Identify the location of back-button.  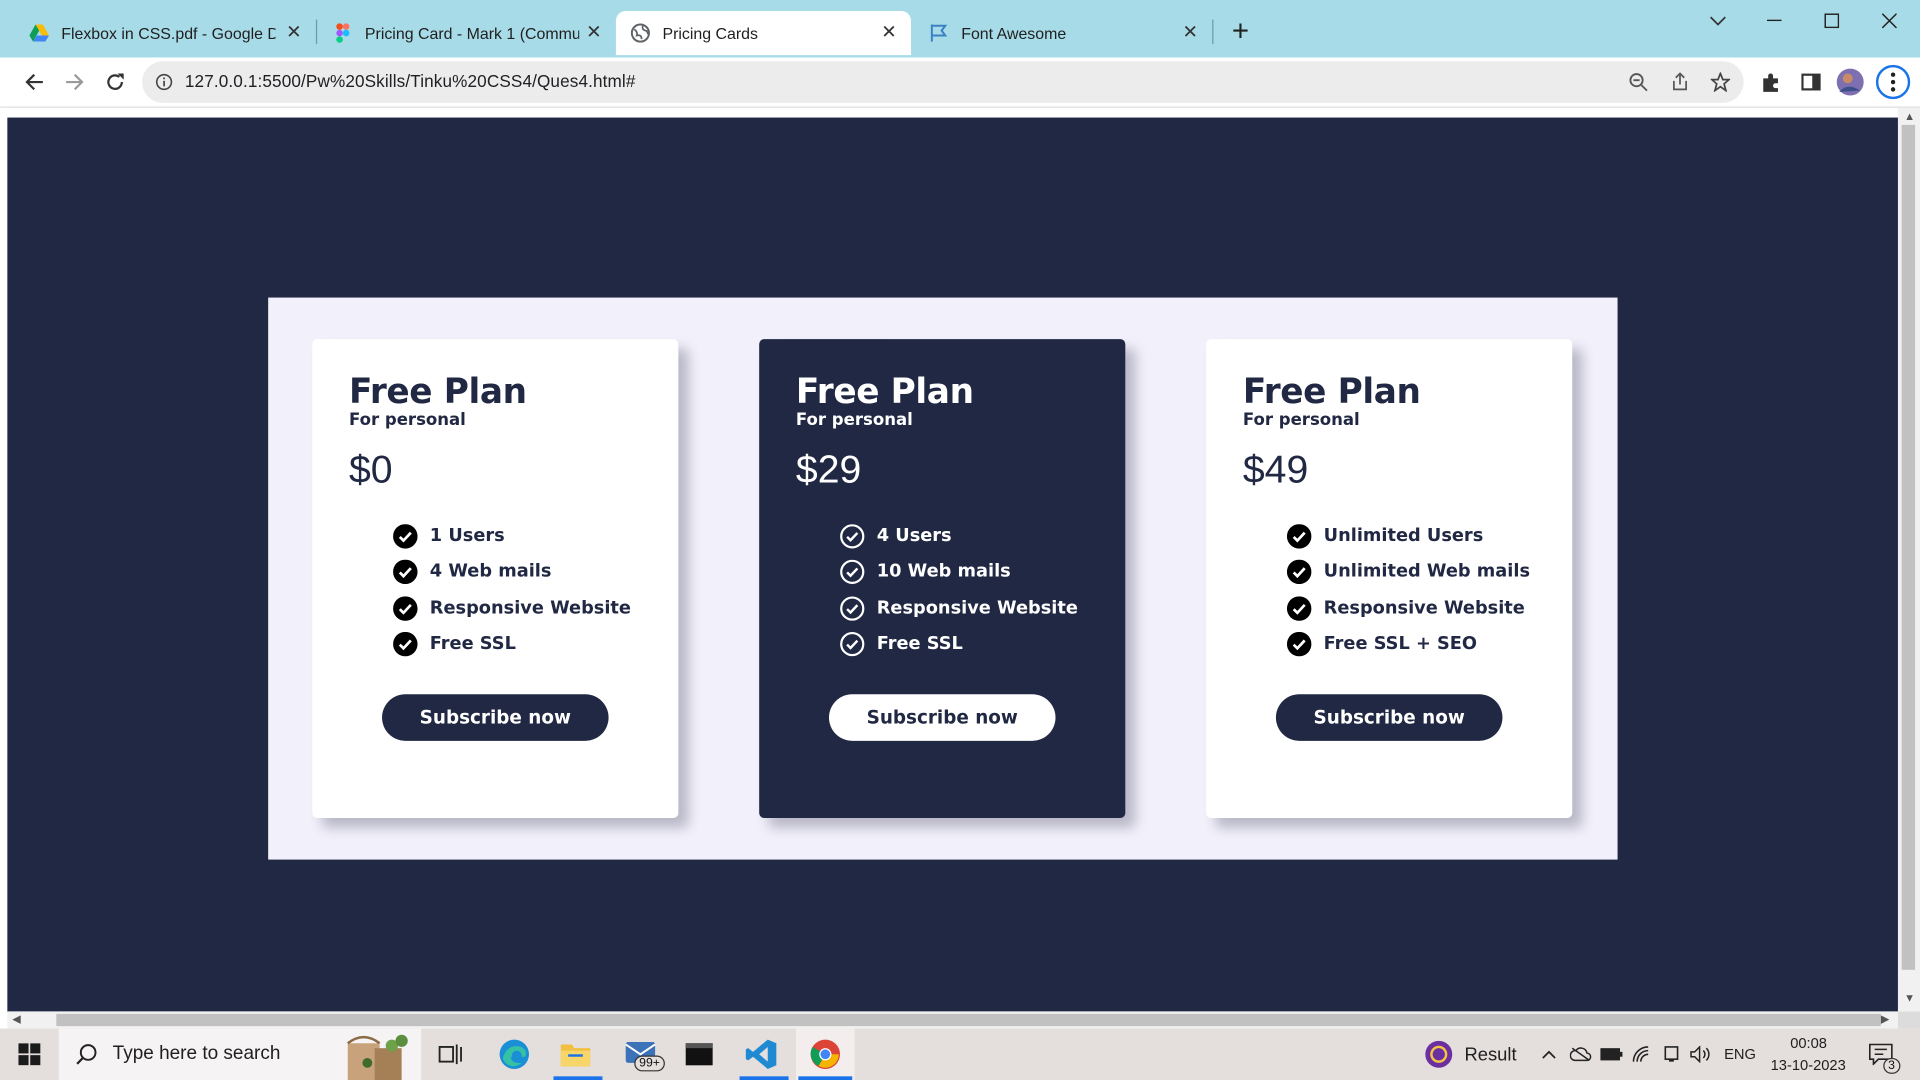
(34, 81).